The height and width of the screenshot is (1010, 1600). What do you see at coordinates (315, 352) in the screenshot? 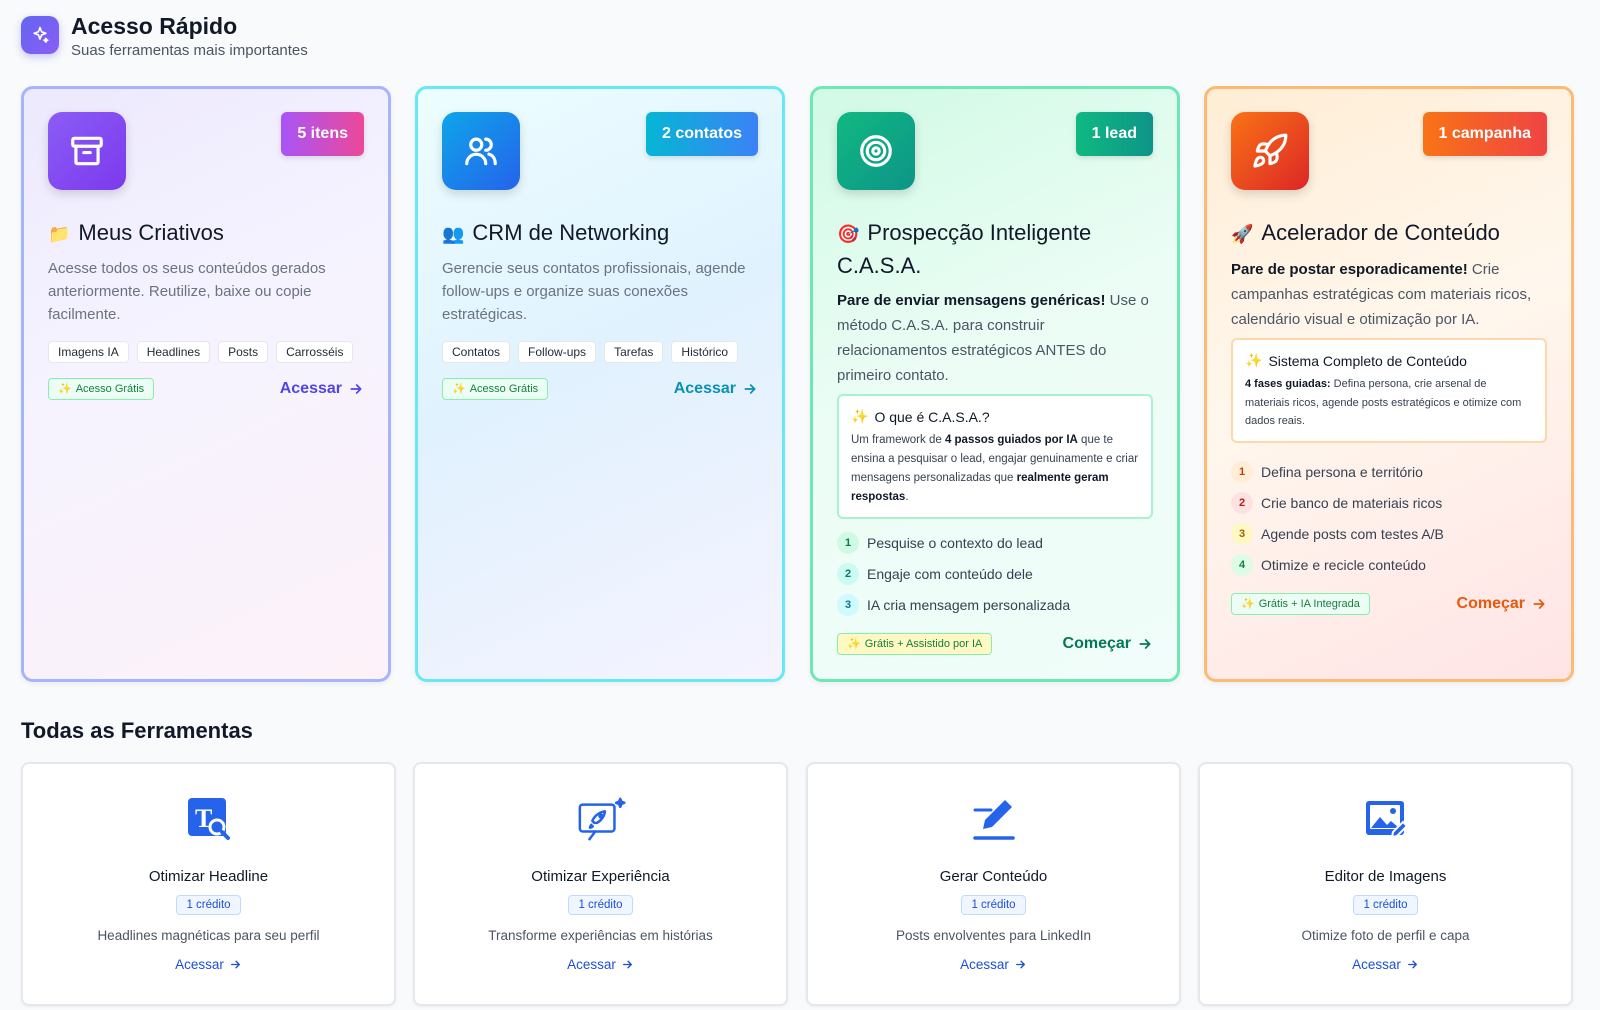
I see `tag: Carrosséis` at bounding box center [315, 352].